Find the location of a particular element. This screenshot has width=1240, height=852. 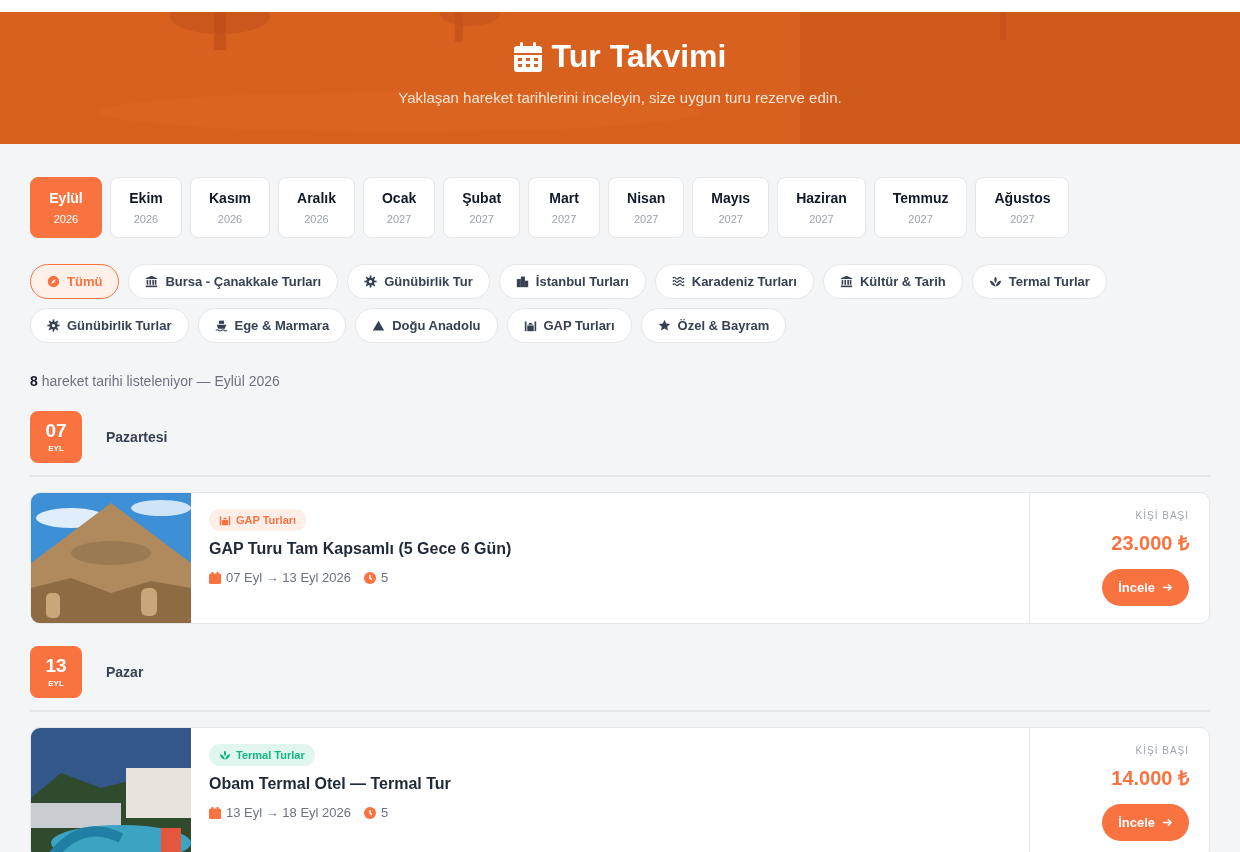

weekday-label: Pazartesi is located at coordinates (137, 437).